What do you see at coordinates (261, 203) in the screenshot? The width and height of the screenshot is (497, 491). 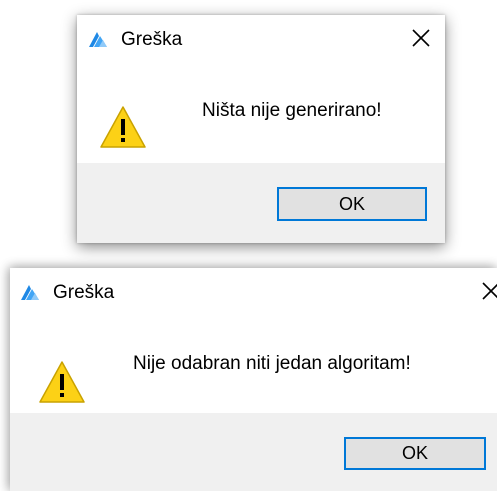 I see `dialog-footer: OK` at bounding box center [261, 203].